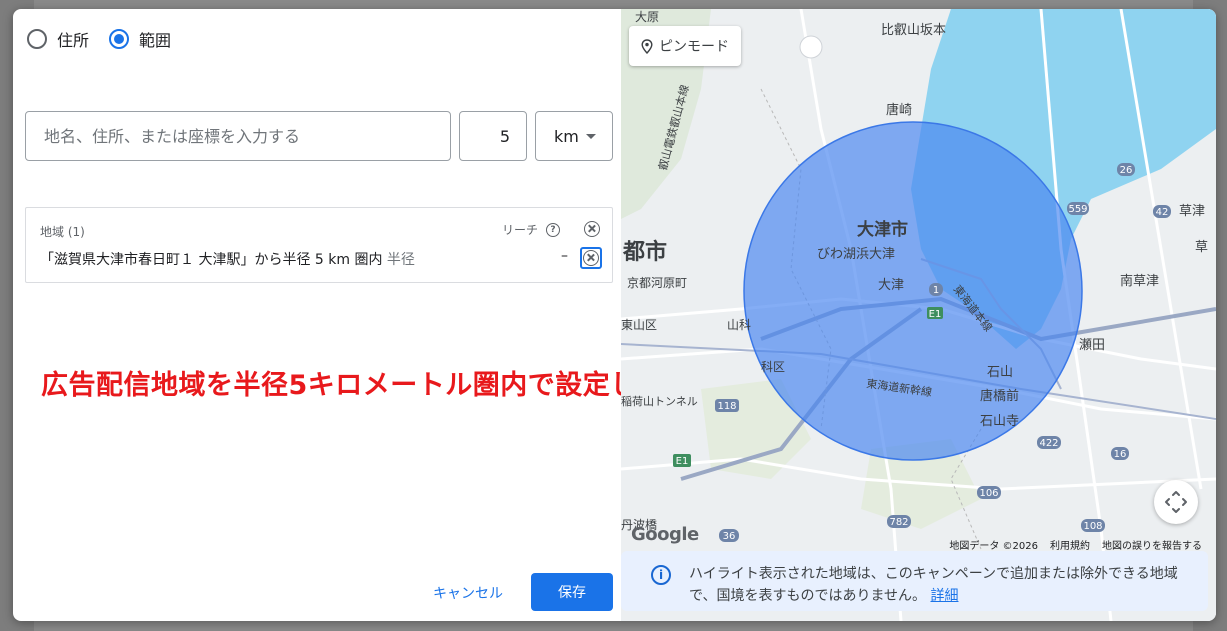  Describe the element at coordinates (1126, 170) in the screenshot. I see `svg-text: 26` at that location.